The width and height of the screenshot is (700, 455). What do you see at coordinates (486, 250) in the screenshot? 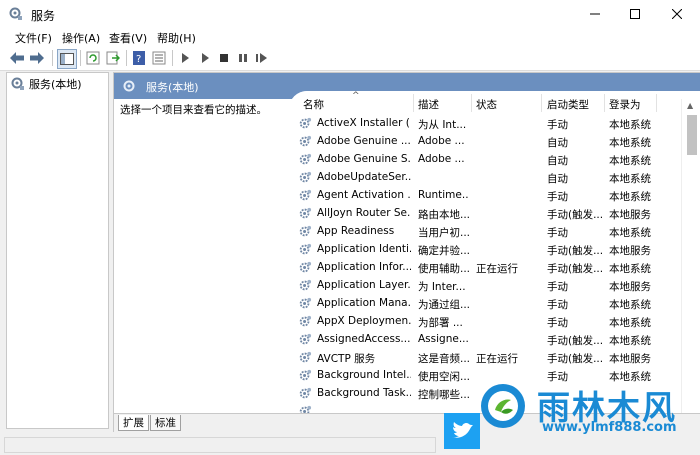
I see `service-row: Application Identi... 确定并验... 手动(触发... 本地服务` at bounding box center [486, 250].